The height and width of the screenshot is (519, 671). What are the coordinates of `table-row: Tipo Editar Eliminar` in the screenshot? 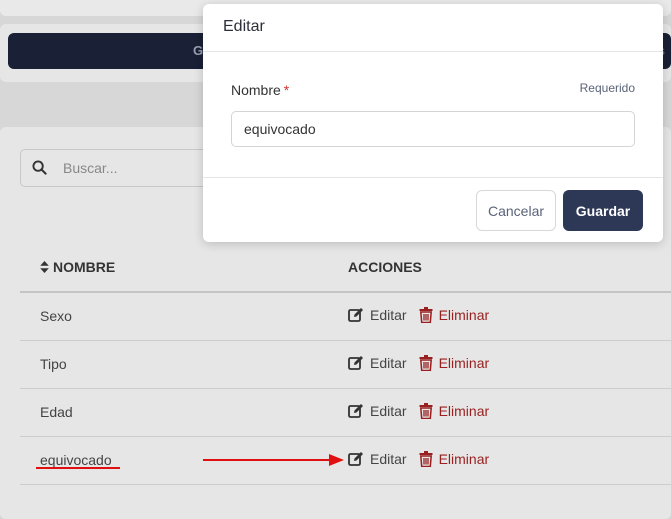 It's located at (345, 365).